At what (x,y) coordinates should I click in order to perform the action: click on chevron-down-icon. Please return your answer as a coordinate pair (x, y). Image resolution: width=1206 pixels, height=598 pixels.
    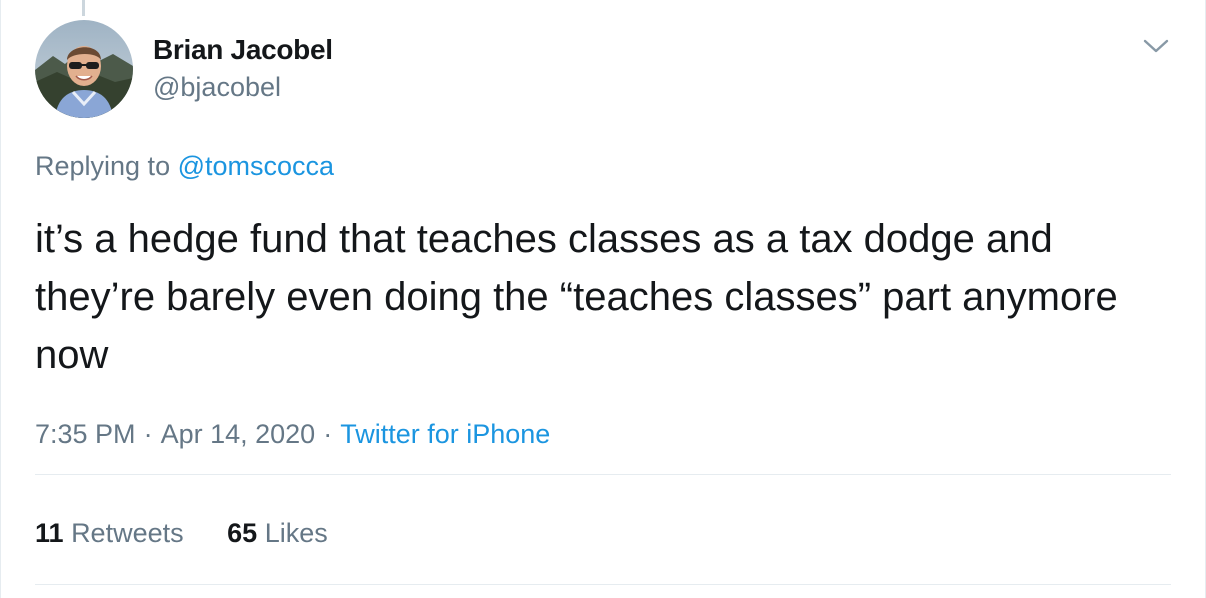
    Looking at the image, I should click on (1156, 46).